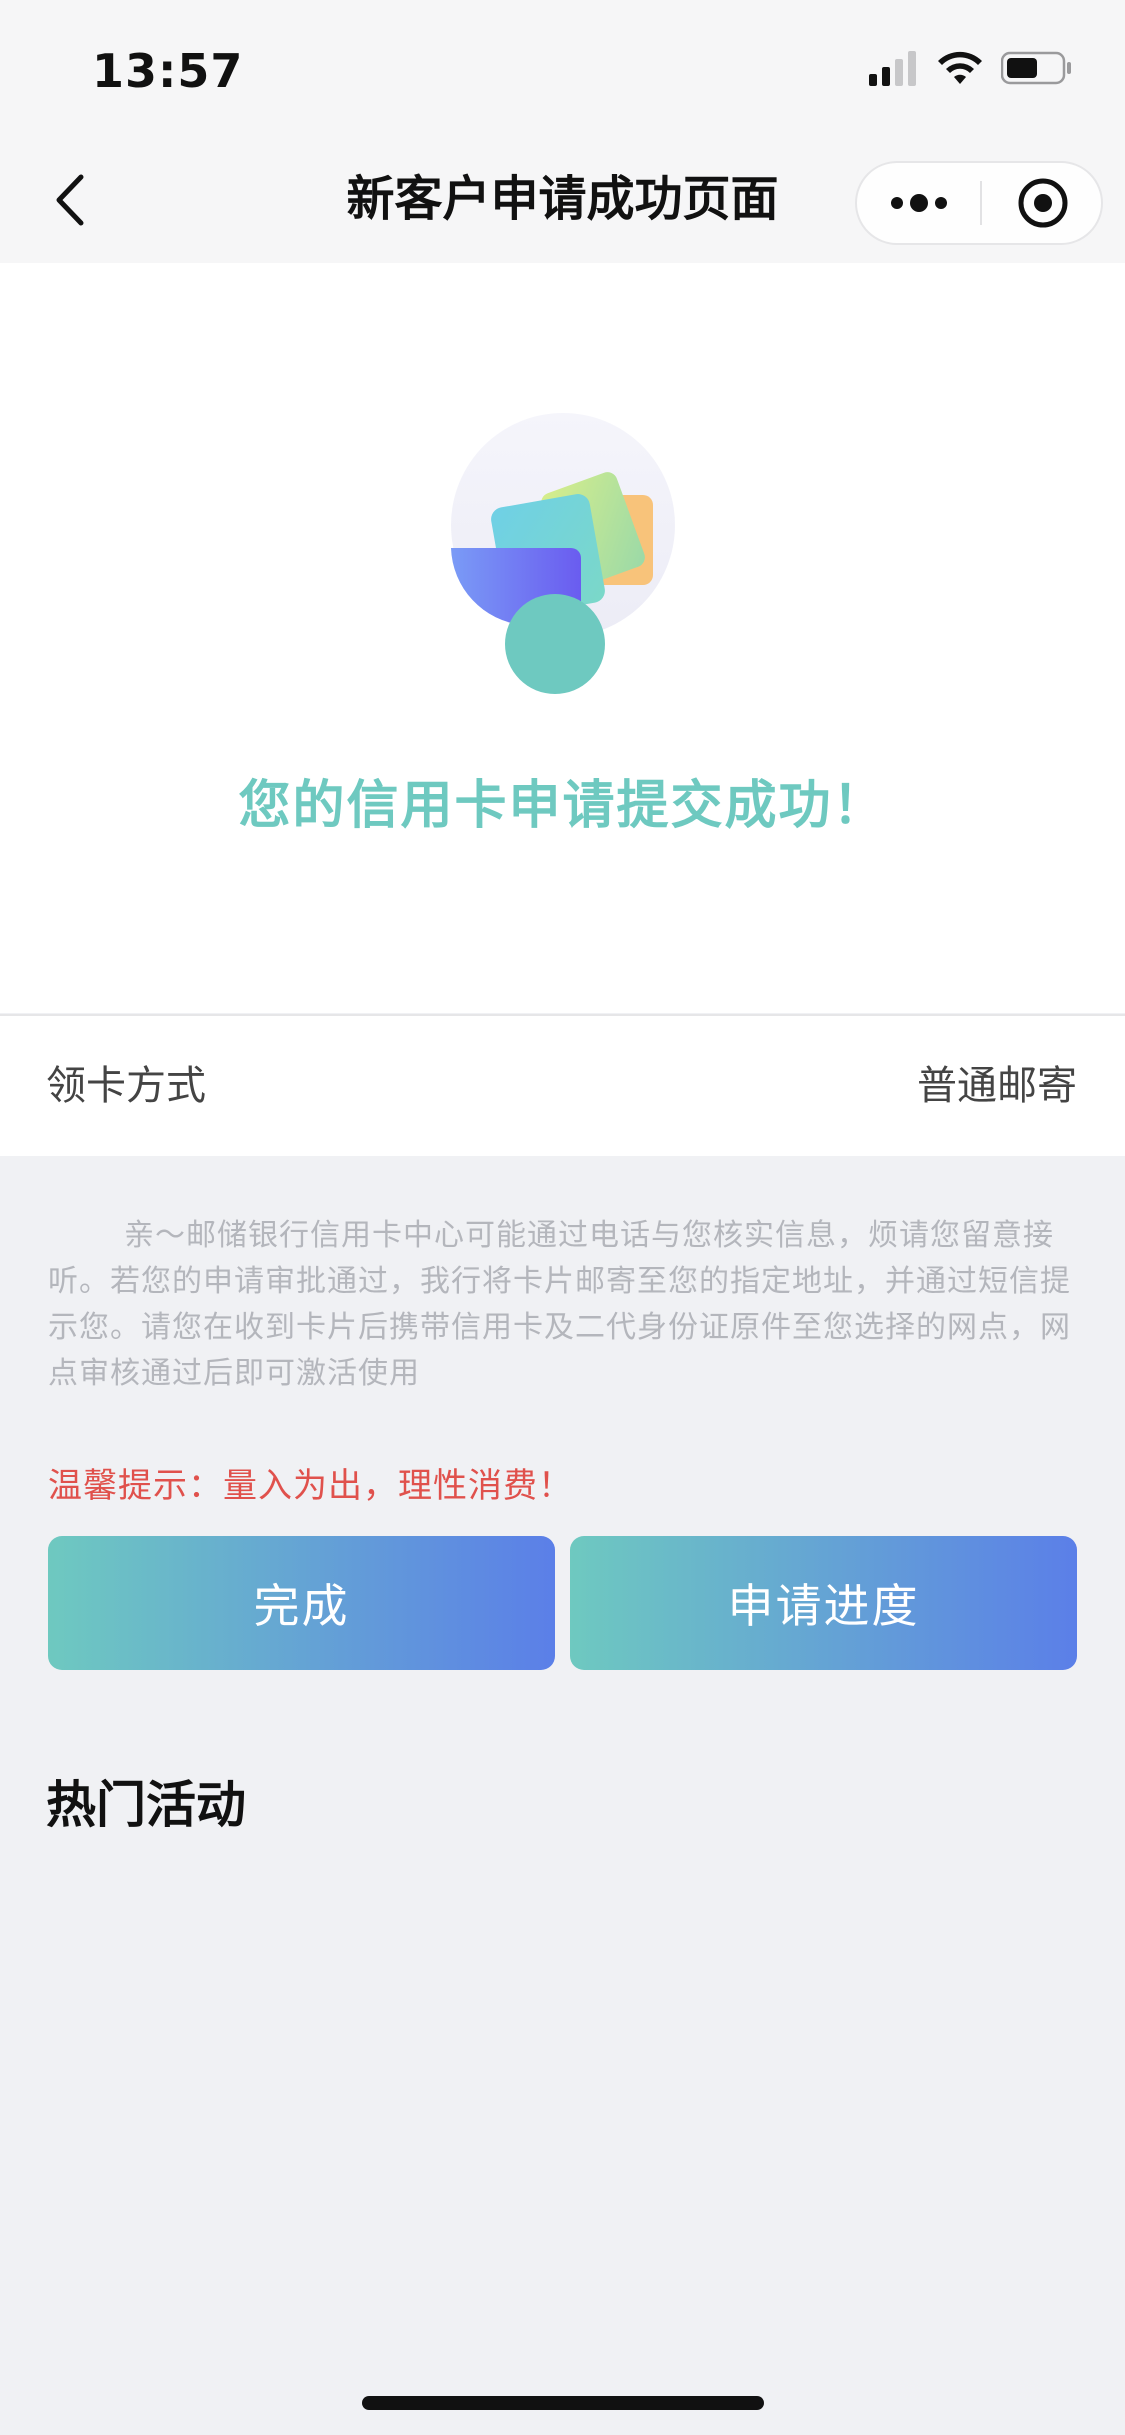  I want to click on home-indicator, so click(563, 2403).